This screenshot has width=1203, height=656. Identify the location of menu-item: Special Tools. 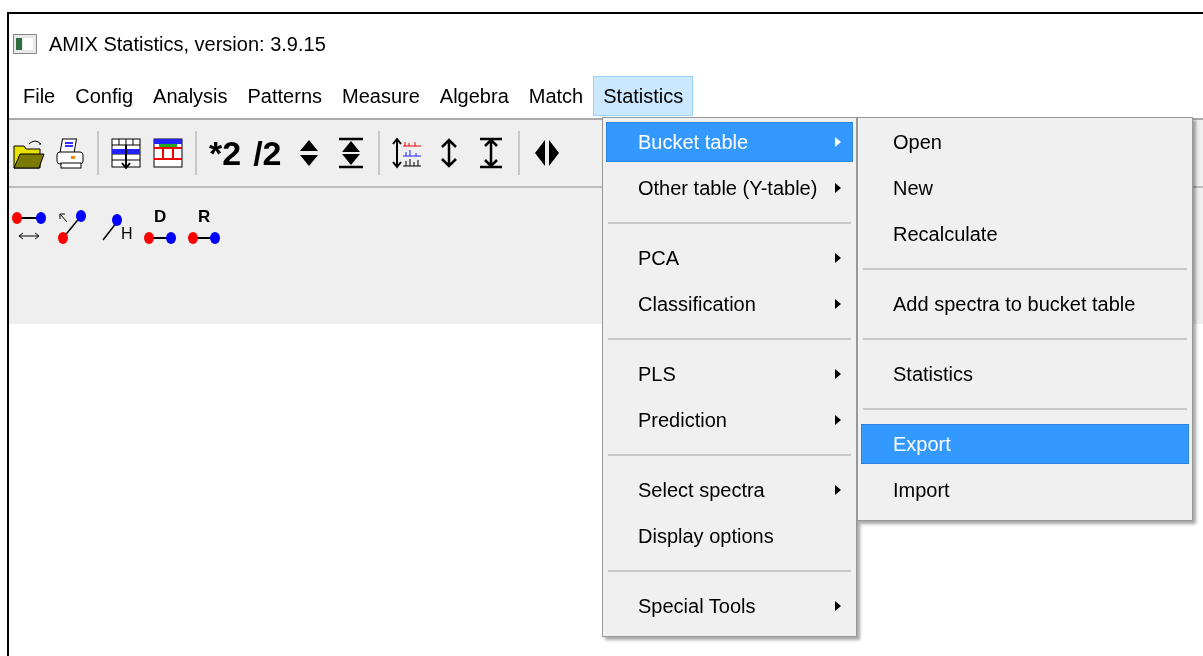
(729, 606).